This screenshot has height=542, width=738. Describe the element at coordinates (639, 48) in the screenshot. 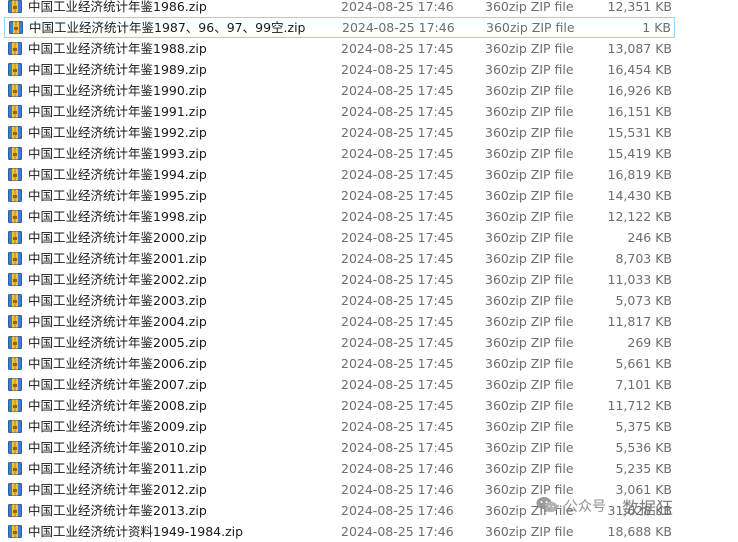

I see `file-size: 13,087 KB` at that location.